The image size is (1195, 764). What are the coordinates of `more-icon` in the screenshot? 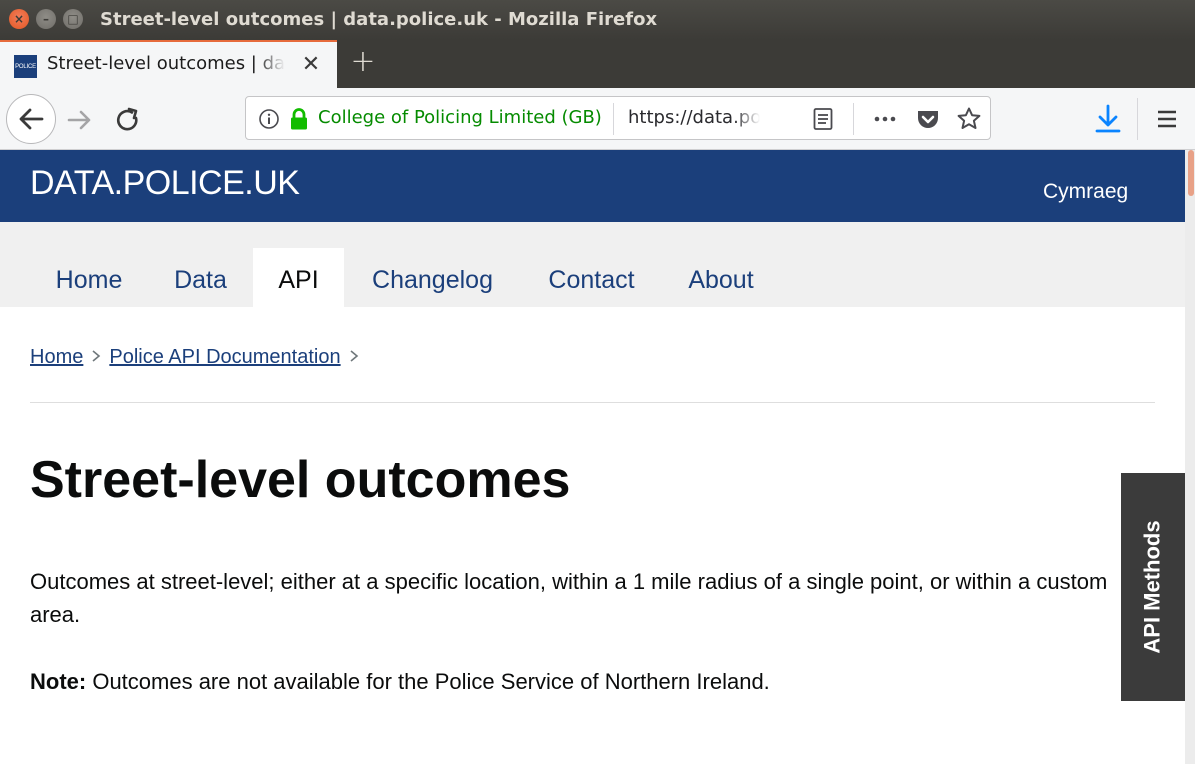 It's located at (885, 119).